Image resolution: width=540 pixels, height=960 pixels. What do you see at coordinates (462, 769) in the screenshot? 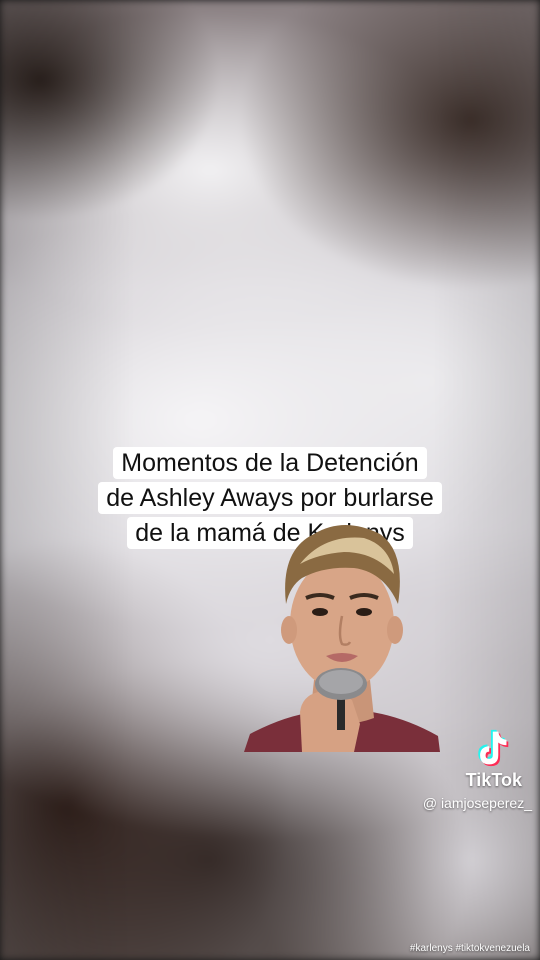
I see `tiktok-watermark: TikTok @ iamjoseperez_` at bounding box center [462, 769].